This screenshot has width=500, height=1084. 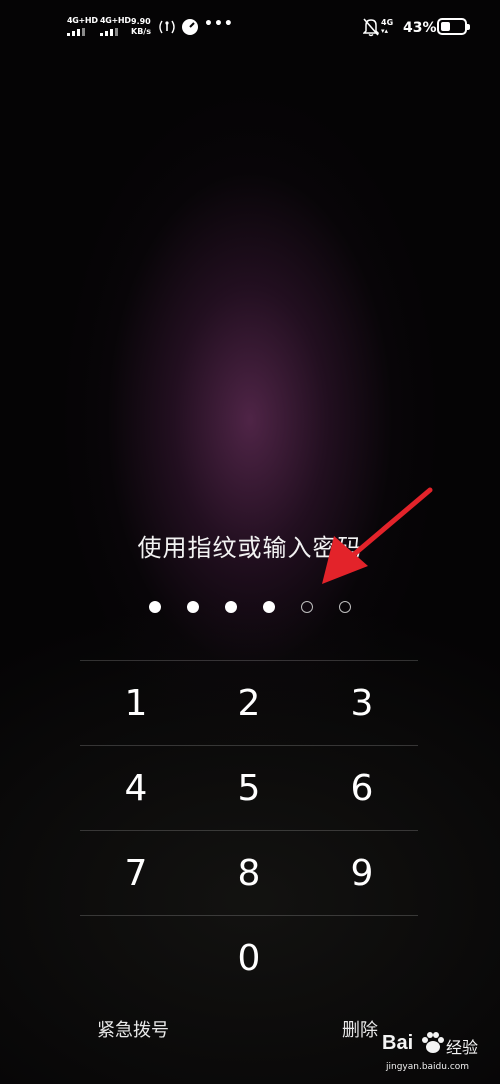 What do you see at coordinates (385, 31) in the screenshot?
I see `data-arrows-icon: ▾▴` at bounding box center [385, 31].